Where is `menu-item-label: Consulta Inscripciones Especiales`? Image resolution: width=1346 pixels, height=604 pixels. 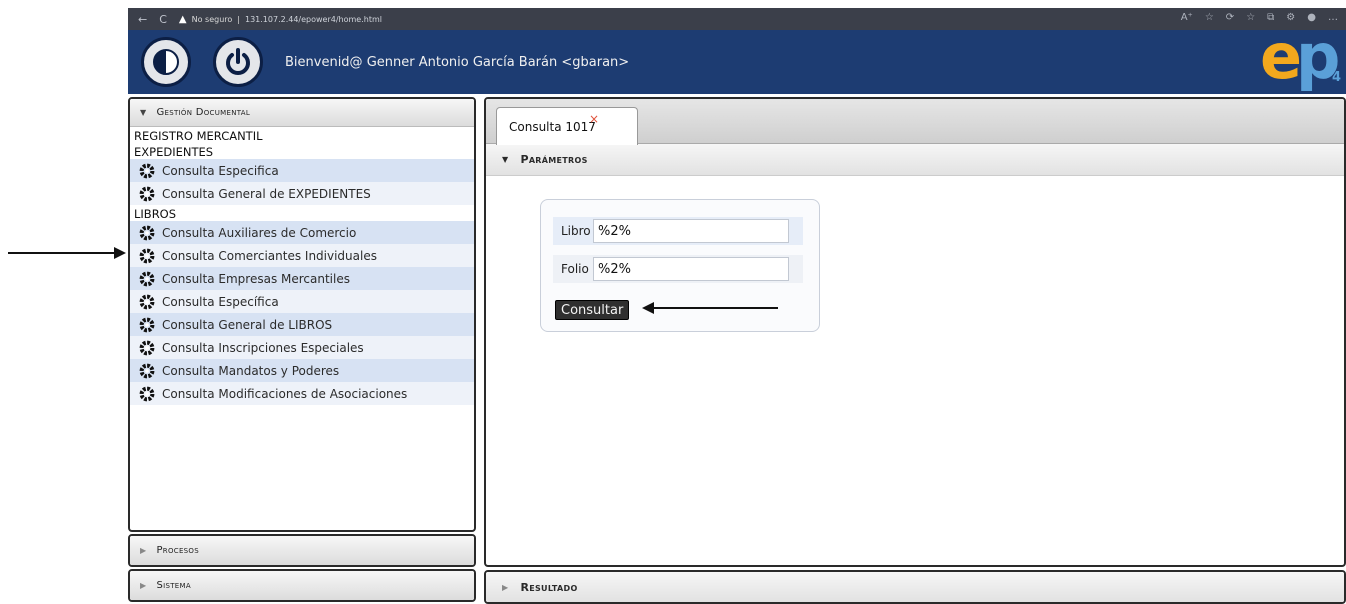 menu-item-label: Consulta Inscripciones Especiales is located at coordinates (263, 347).